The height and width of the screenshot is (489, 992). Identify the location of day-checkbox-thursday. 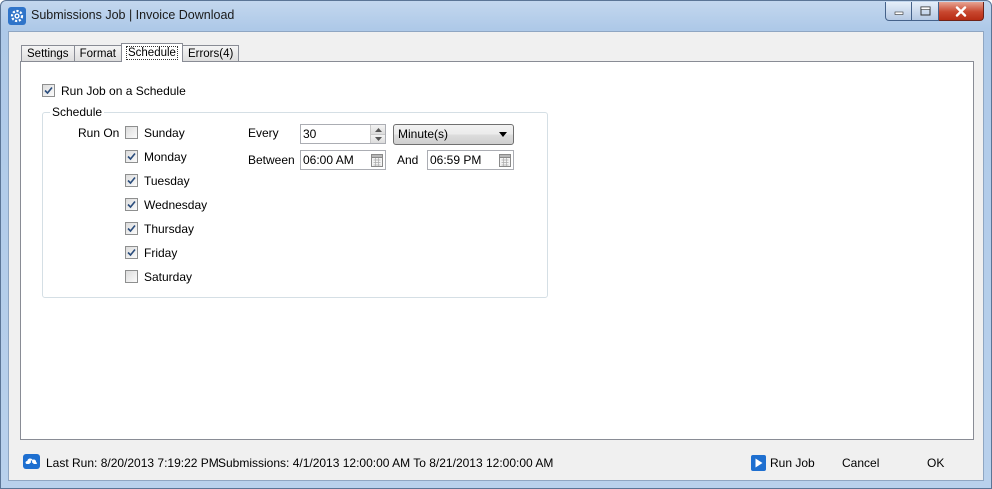
(131, 228).